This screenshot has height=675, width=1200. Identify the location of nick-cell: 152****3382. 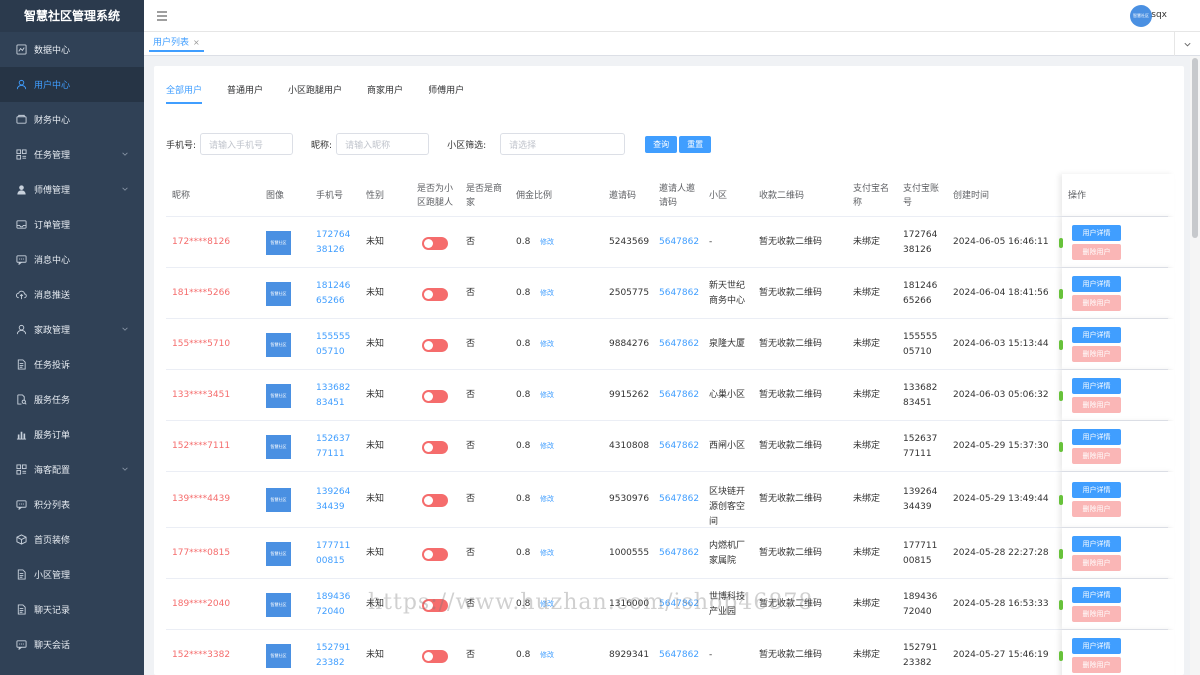
(201, 655).